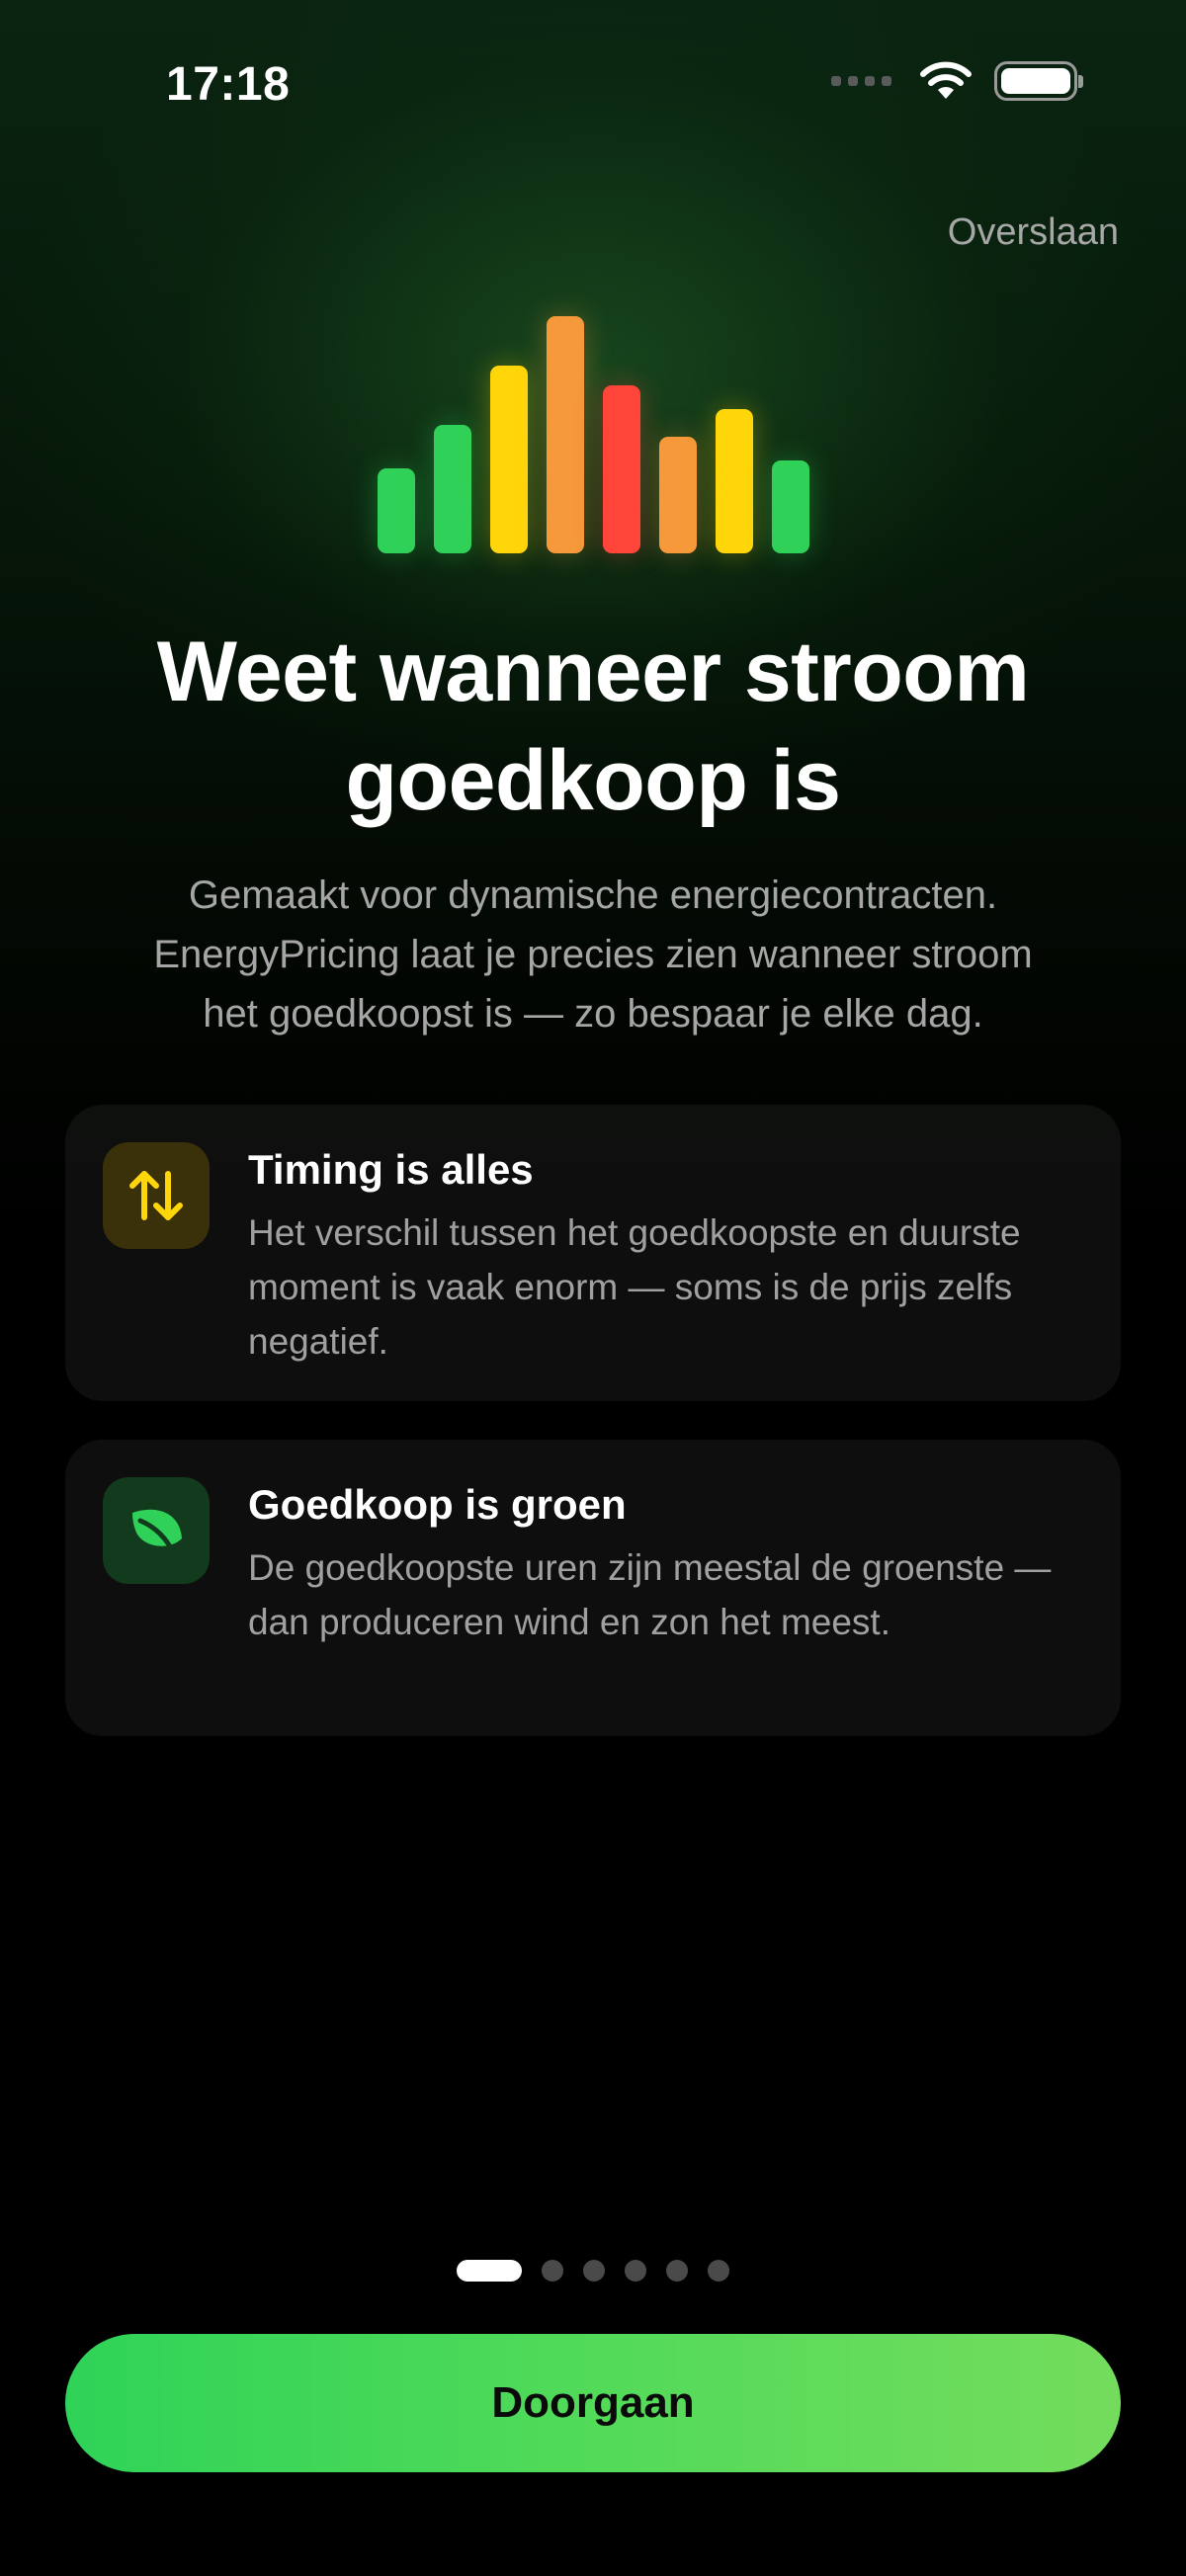 The width and height of the screenshot is (1186, 2576). I want to click on page-title: Weet wanneer stroom goedkoop is, so click(593, 726).